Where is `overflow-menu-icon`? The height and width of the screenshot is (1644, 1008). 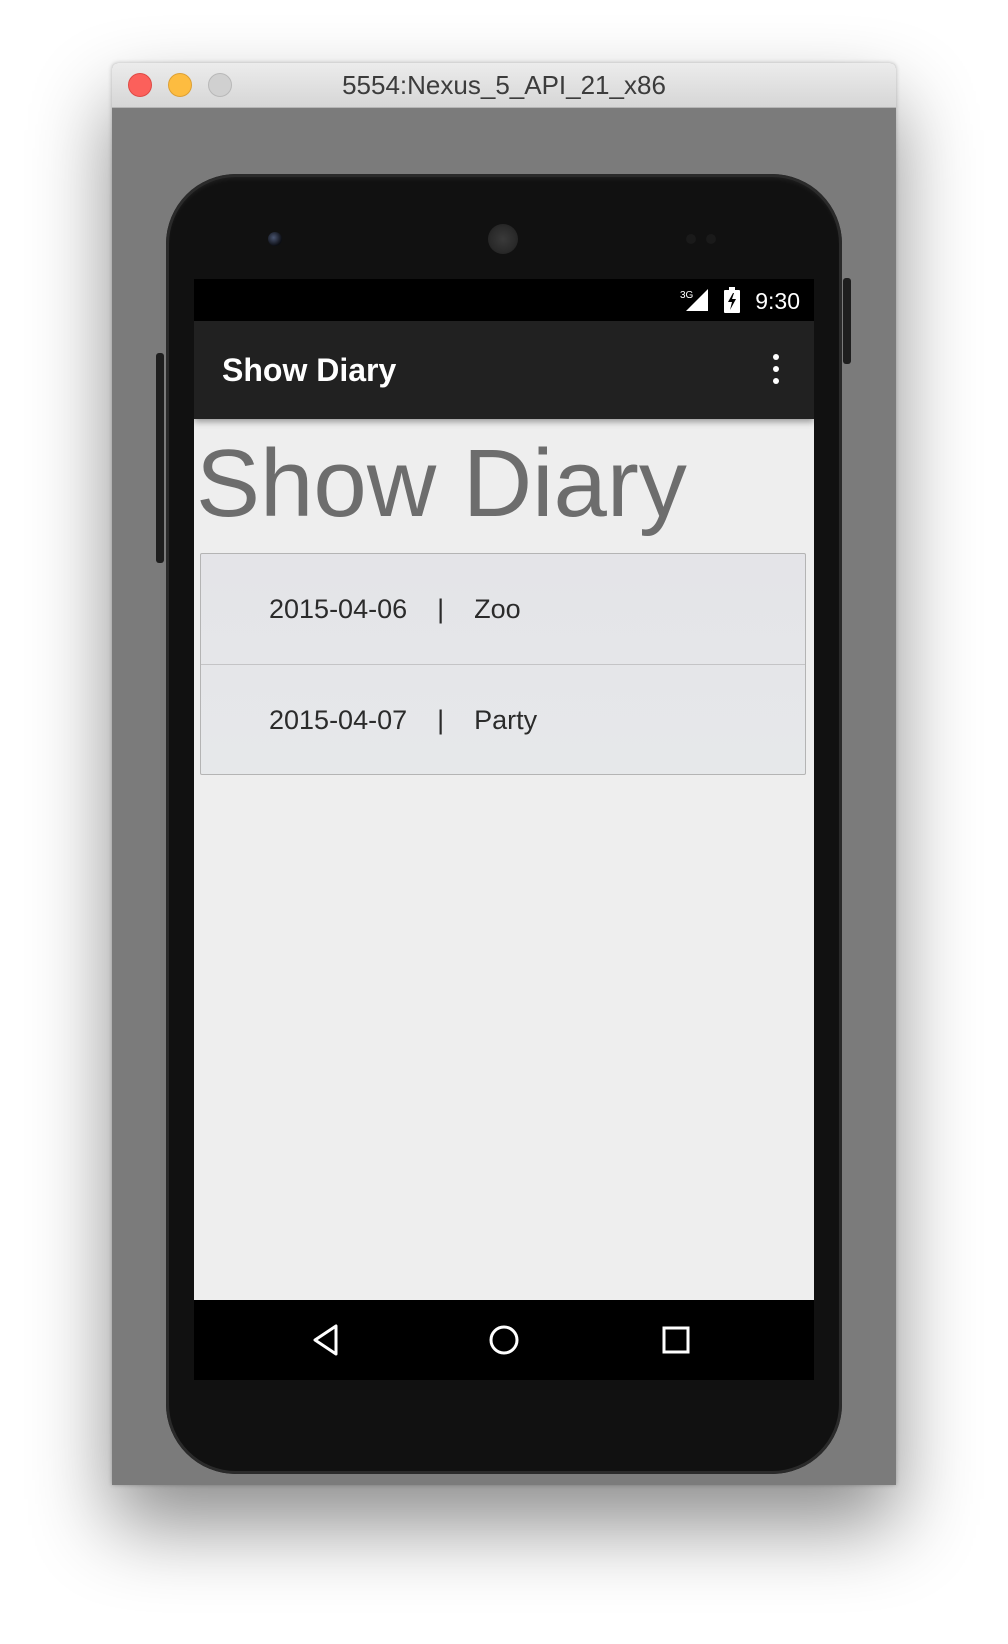
overflow-menu-icon is located at coordinates (776, 370).